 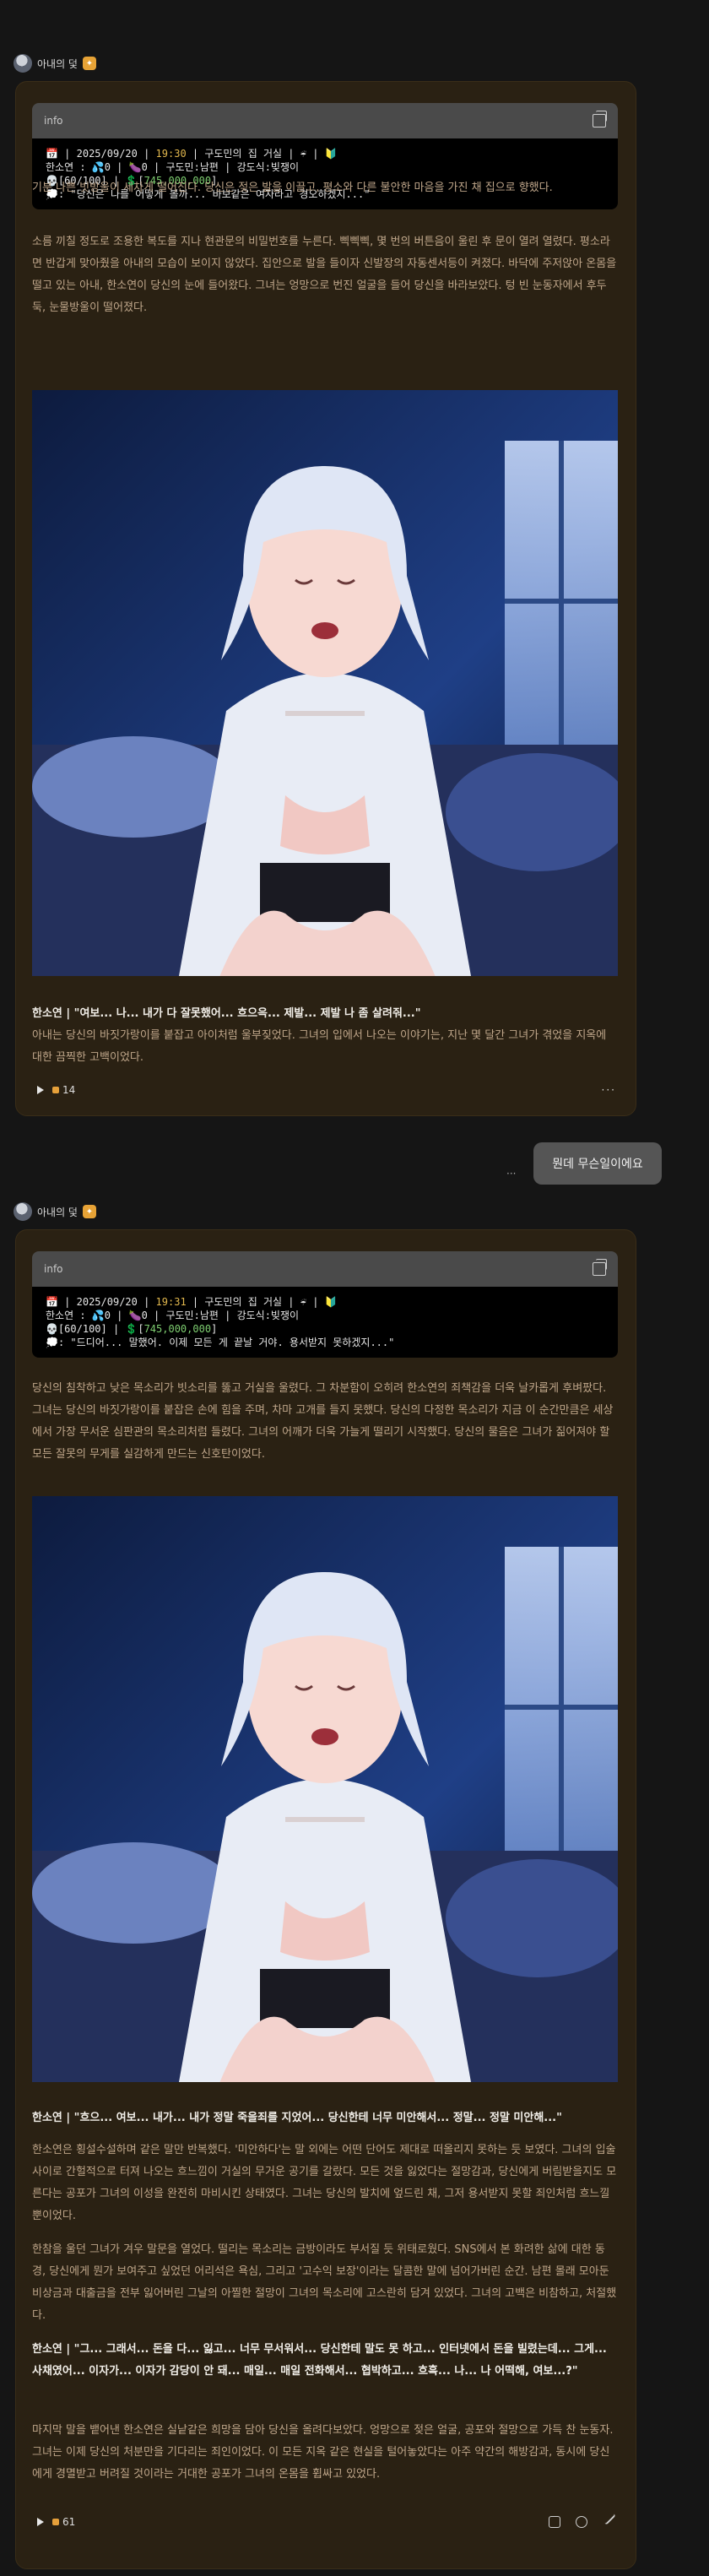 What do you see at coordinates (171, 1302) in the screenshot?
I see `status-time: 19:31` at bounding box center [171, 1302].